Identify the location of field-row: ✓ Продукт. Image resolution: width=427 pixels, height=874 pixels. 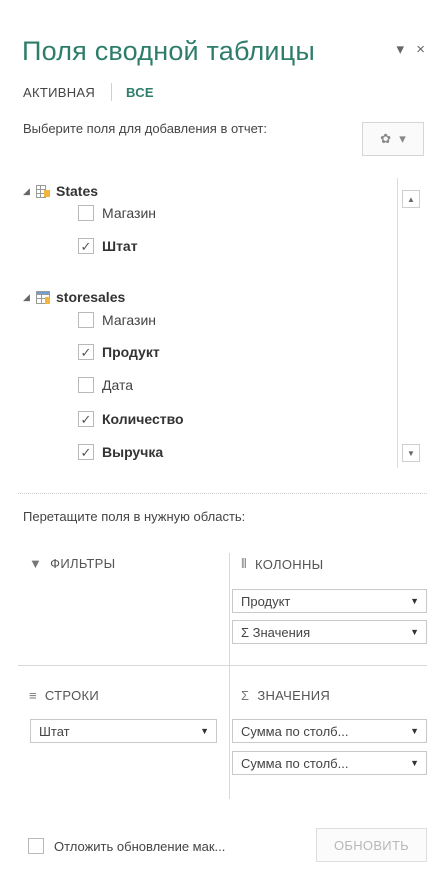
(119, 352).